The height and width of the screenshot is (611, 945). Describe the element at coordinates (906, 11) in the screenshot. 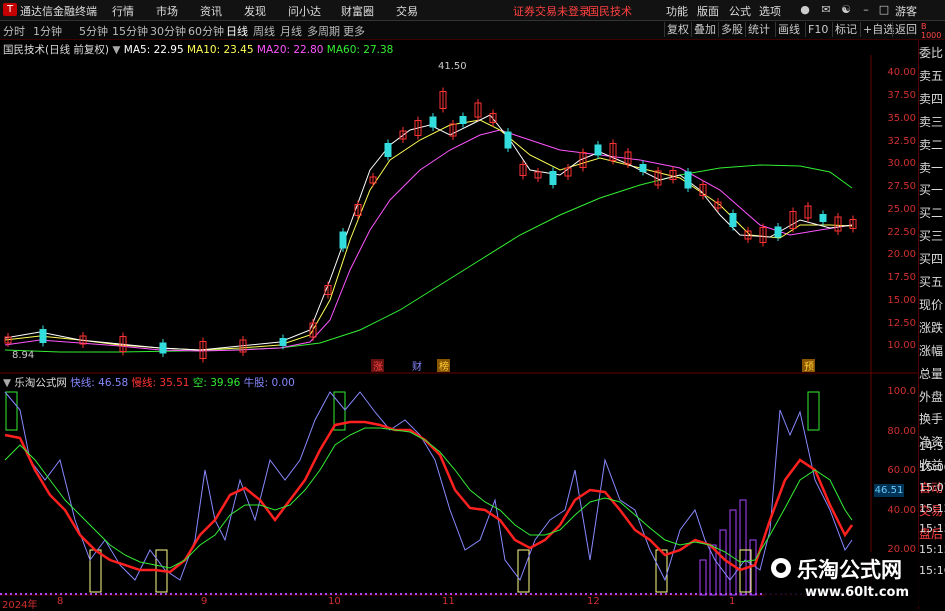

I see `guest-label: 游客` at that location.